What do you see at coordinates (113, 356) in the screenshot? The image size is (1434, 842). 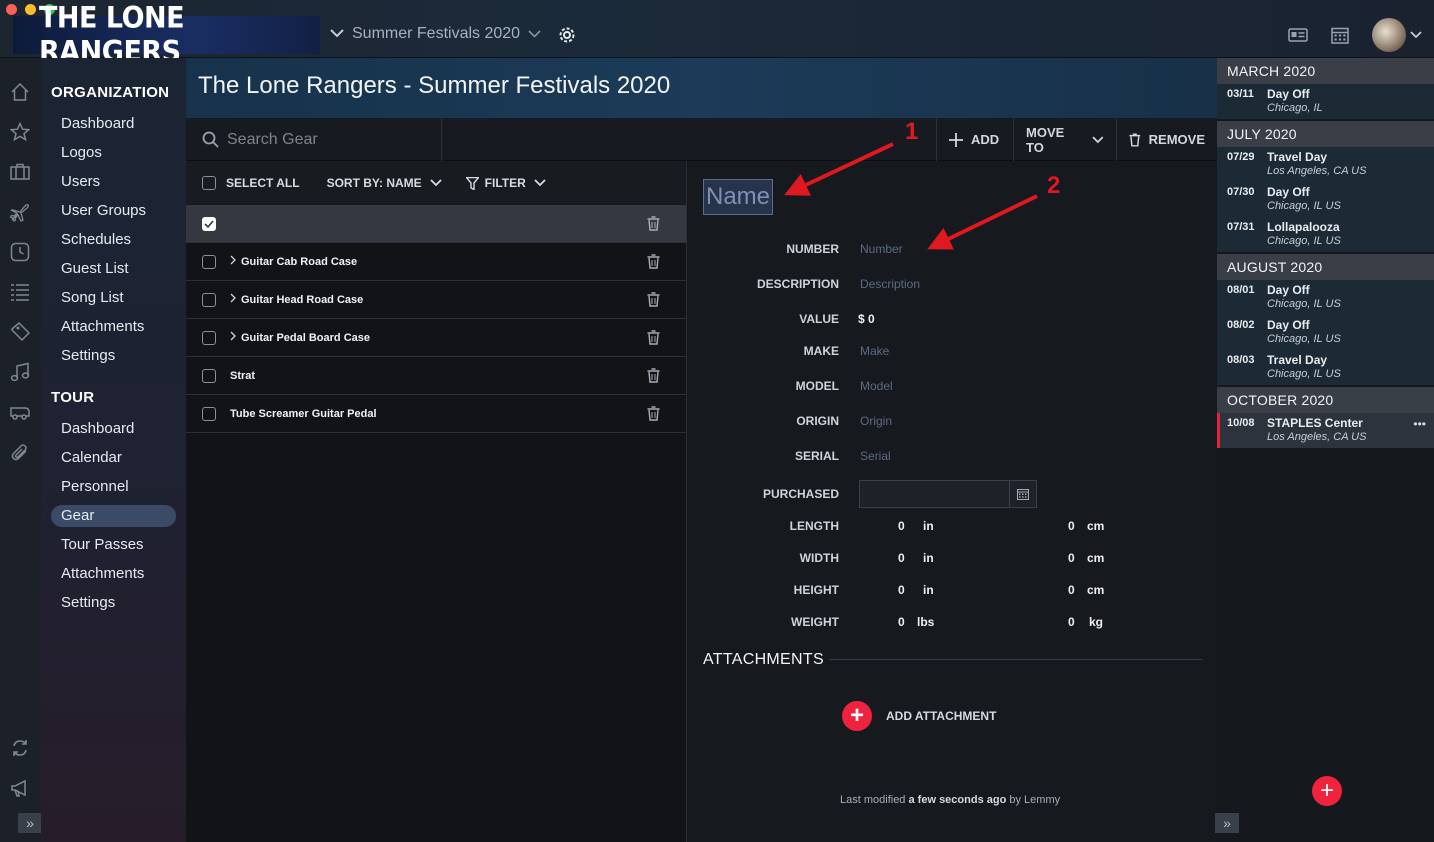 I see `sidebar-item-org-settings: Settings` at bounding box center [113, 356].